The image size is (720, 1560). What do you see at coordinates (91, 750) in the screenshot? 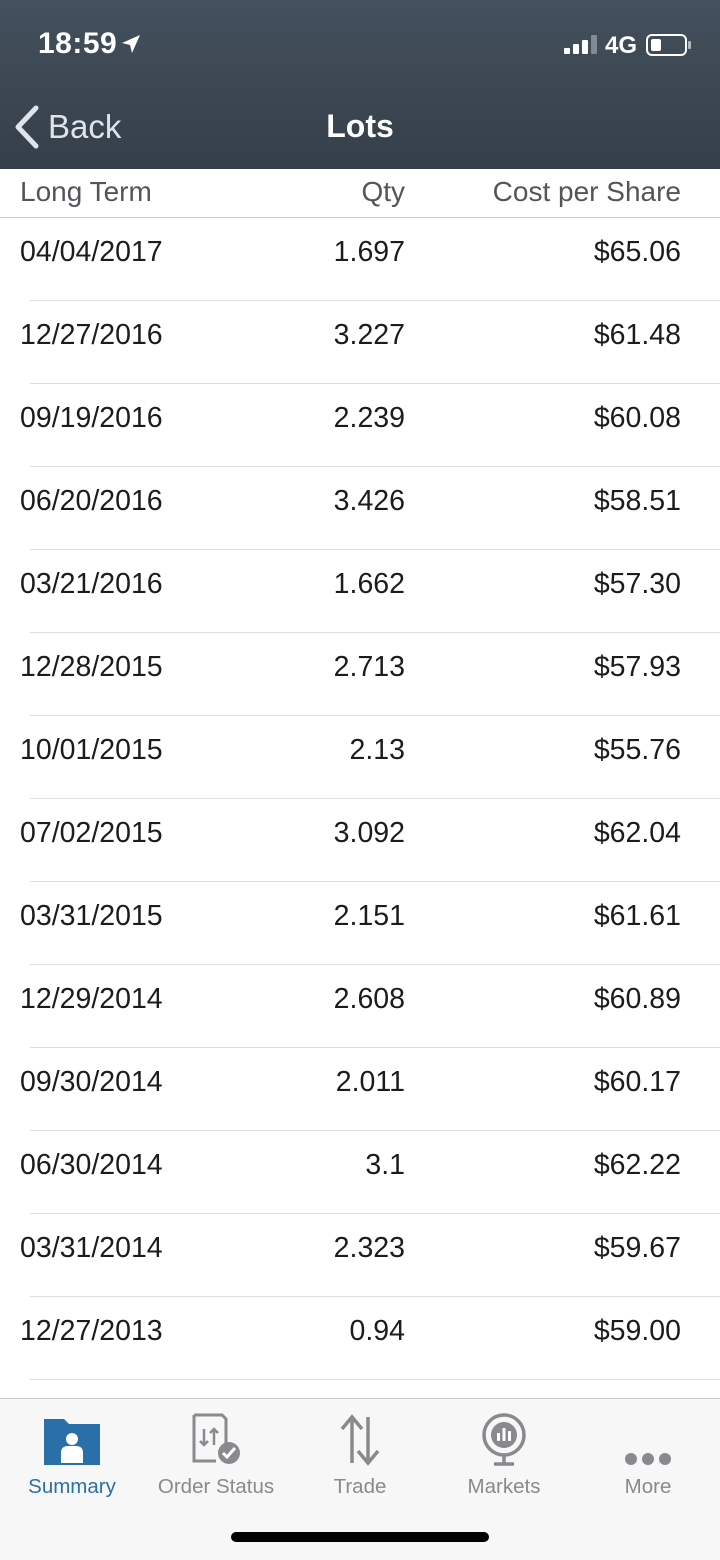
I see `lot-date: 10/01/2015` at bounding box center [91, 750].